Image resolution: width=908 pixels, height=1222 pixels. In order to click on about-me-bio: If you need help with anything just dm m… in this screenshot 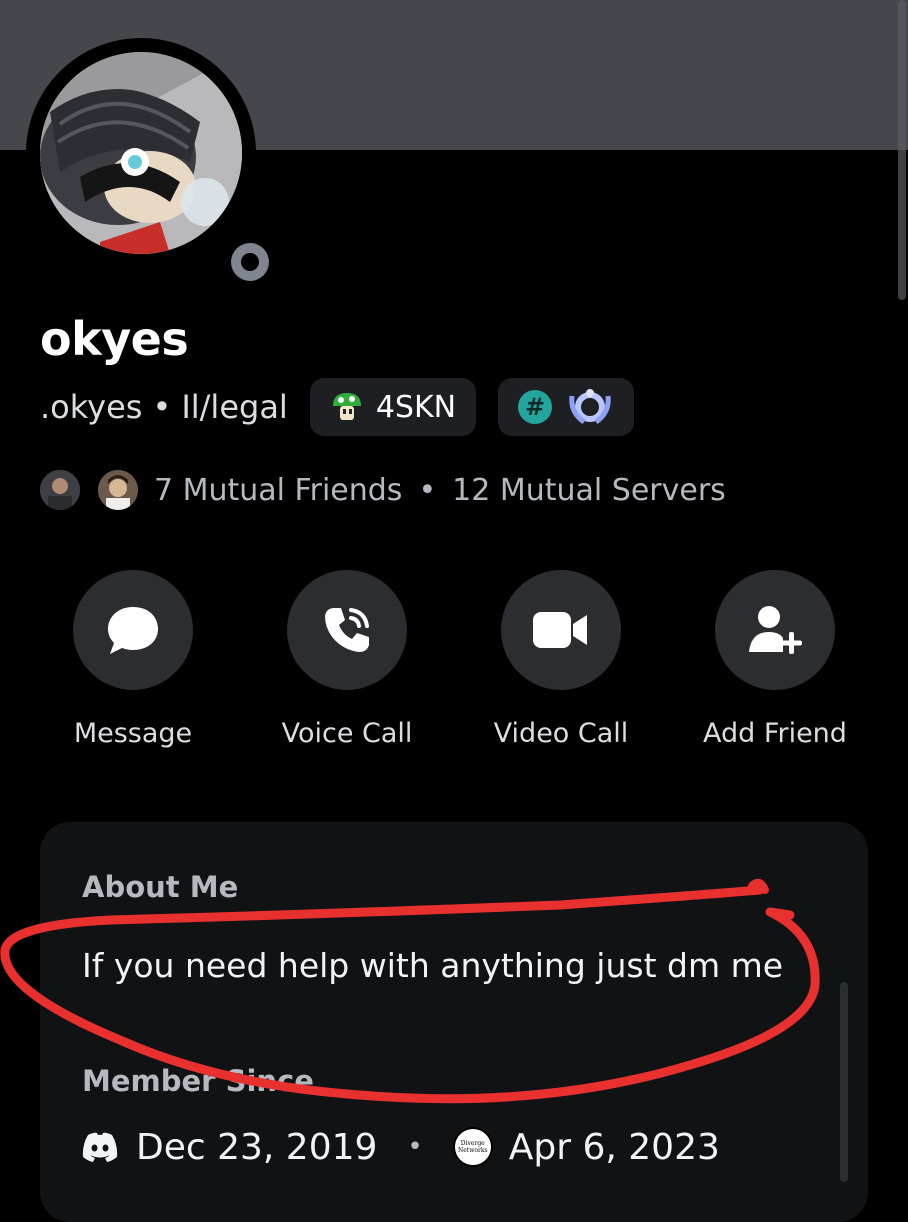, I will do `click(433, 965)`.